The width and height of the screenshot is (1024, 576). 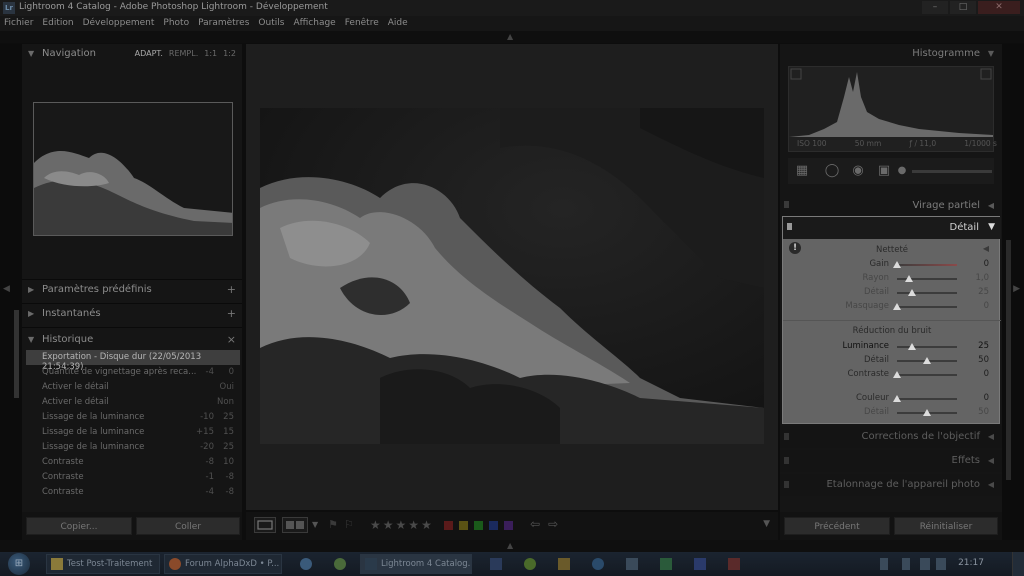 I want to click on history-item: Lissage de la luminance -20 25, so click(x=133, y=447).